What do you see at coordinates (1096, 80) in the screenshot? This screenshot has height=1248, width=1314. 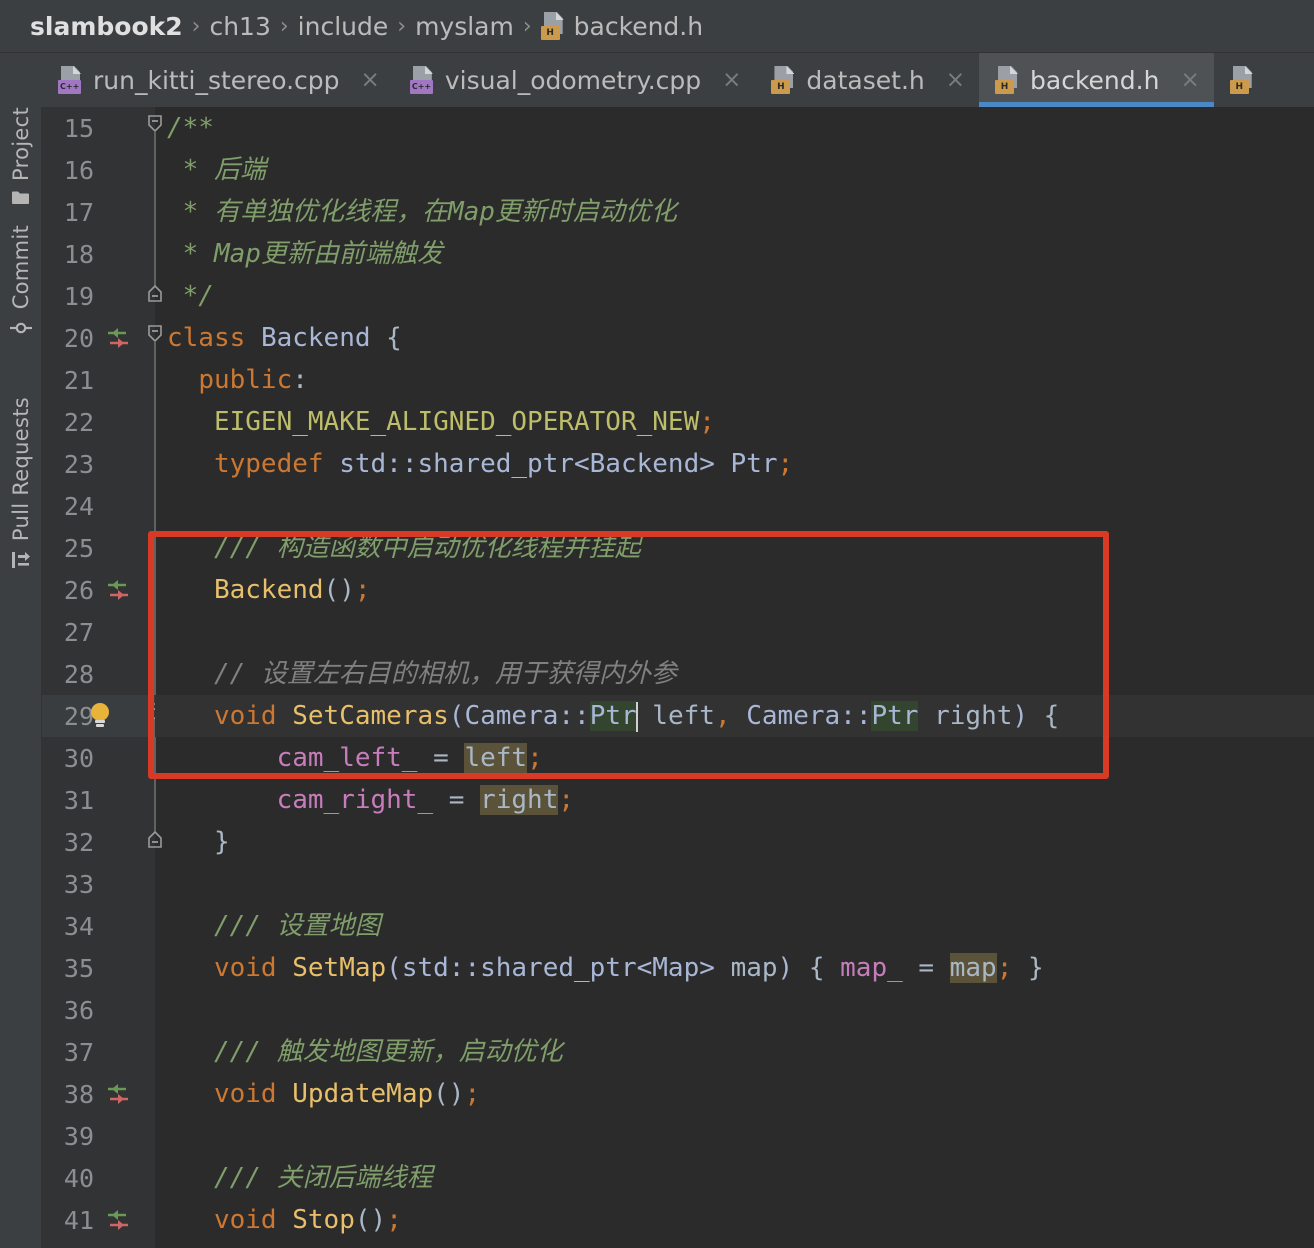 I see `tab-backend-h: H backend.h ×` at bounding box center [1096, 80].